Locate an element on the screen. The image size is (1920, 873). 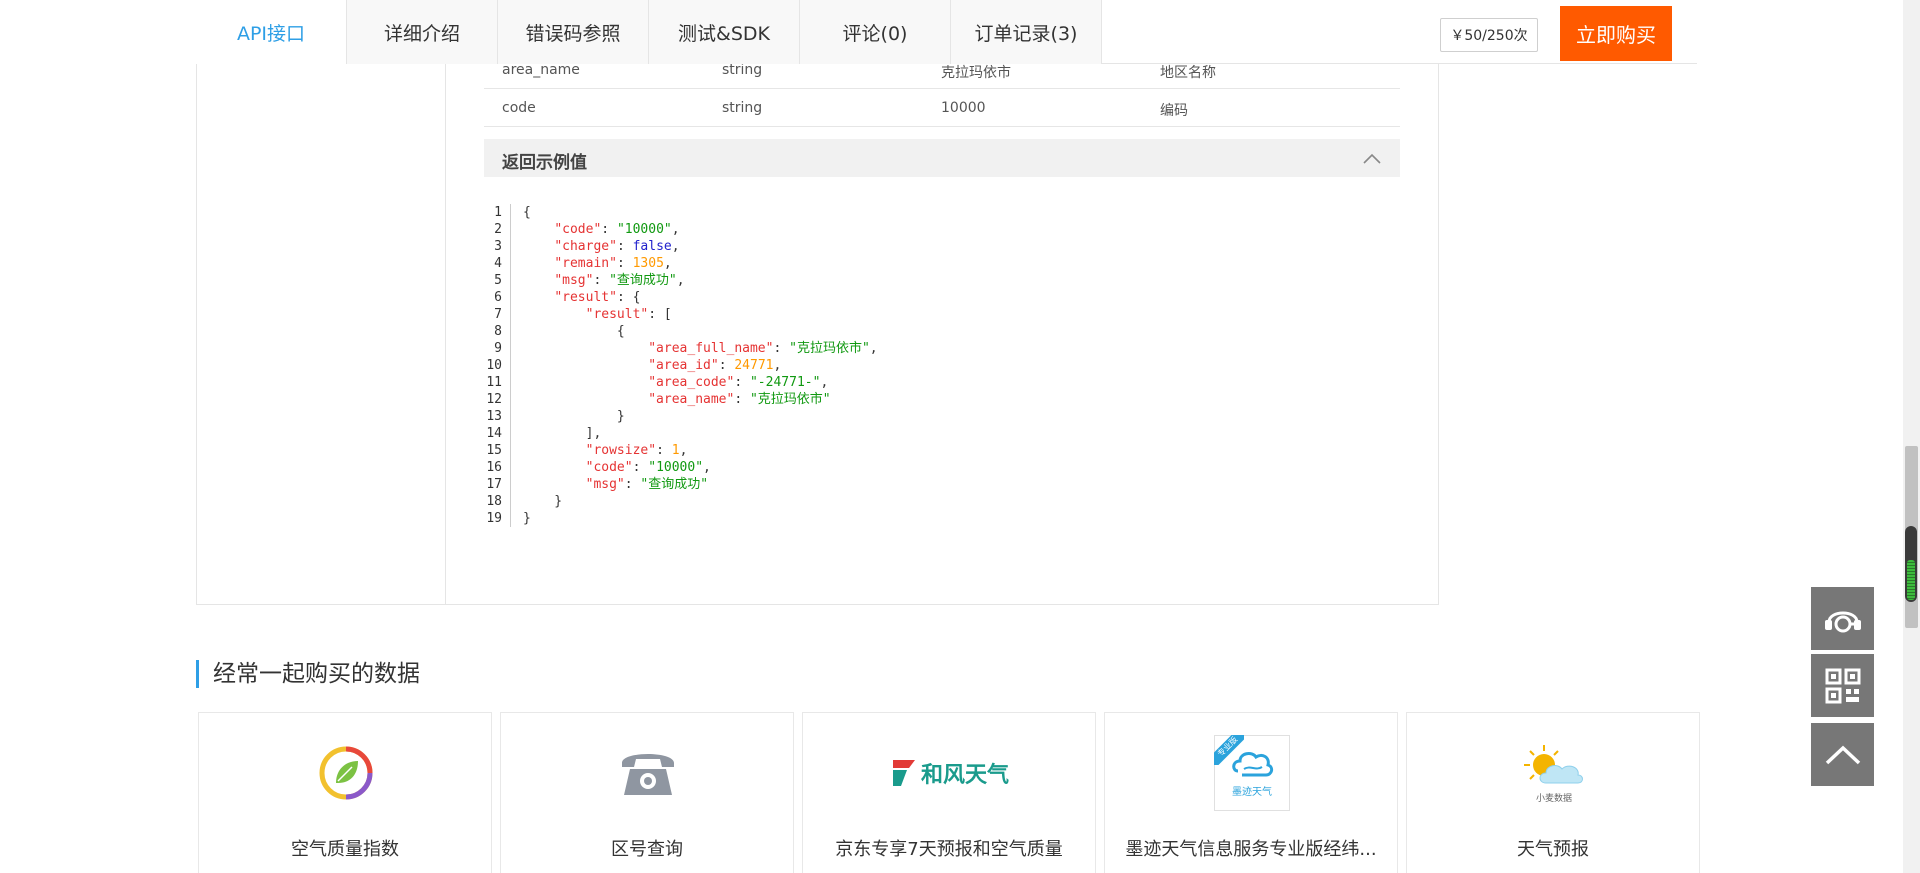
code-line: 18 } is located at coordinates (681, 501).